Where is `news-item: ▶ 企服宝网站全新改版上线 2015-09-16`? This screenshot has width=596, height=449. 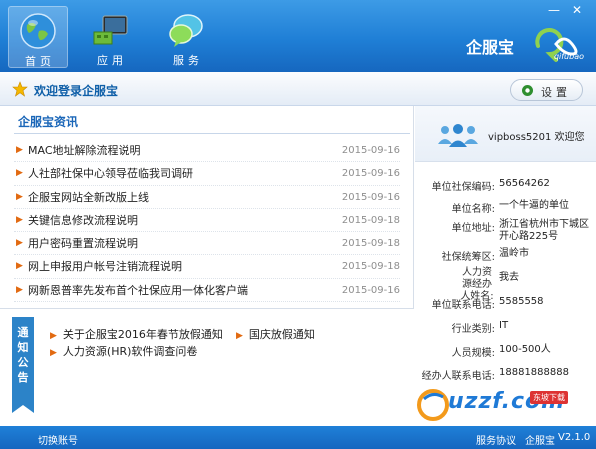
news-item: ▶ 企服宝网站全新改版上线 2015-09-16 is located at coordinates (207, 197).